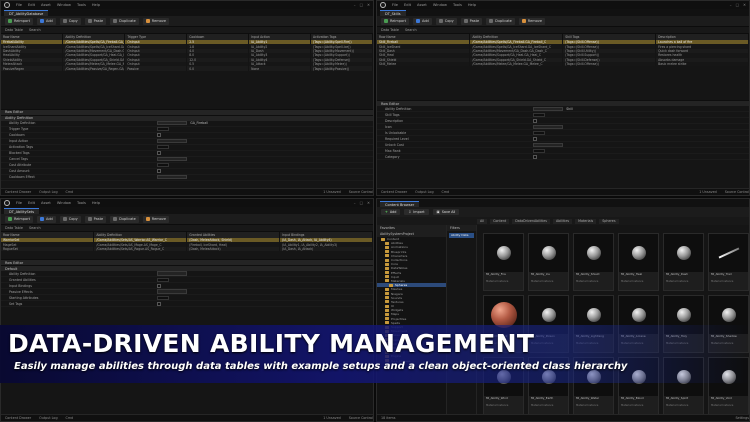  I want to click on add-button: + Add, so click(391, 212).